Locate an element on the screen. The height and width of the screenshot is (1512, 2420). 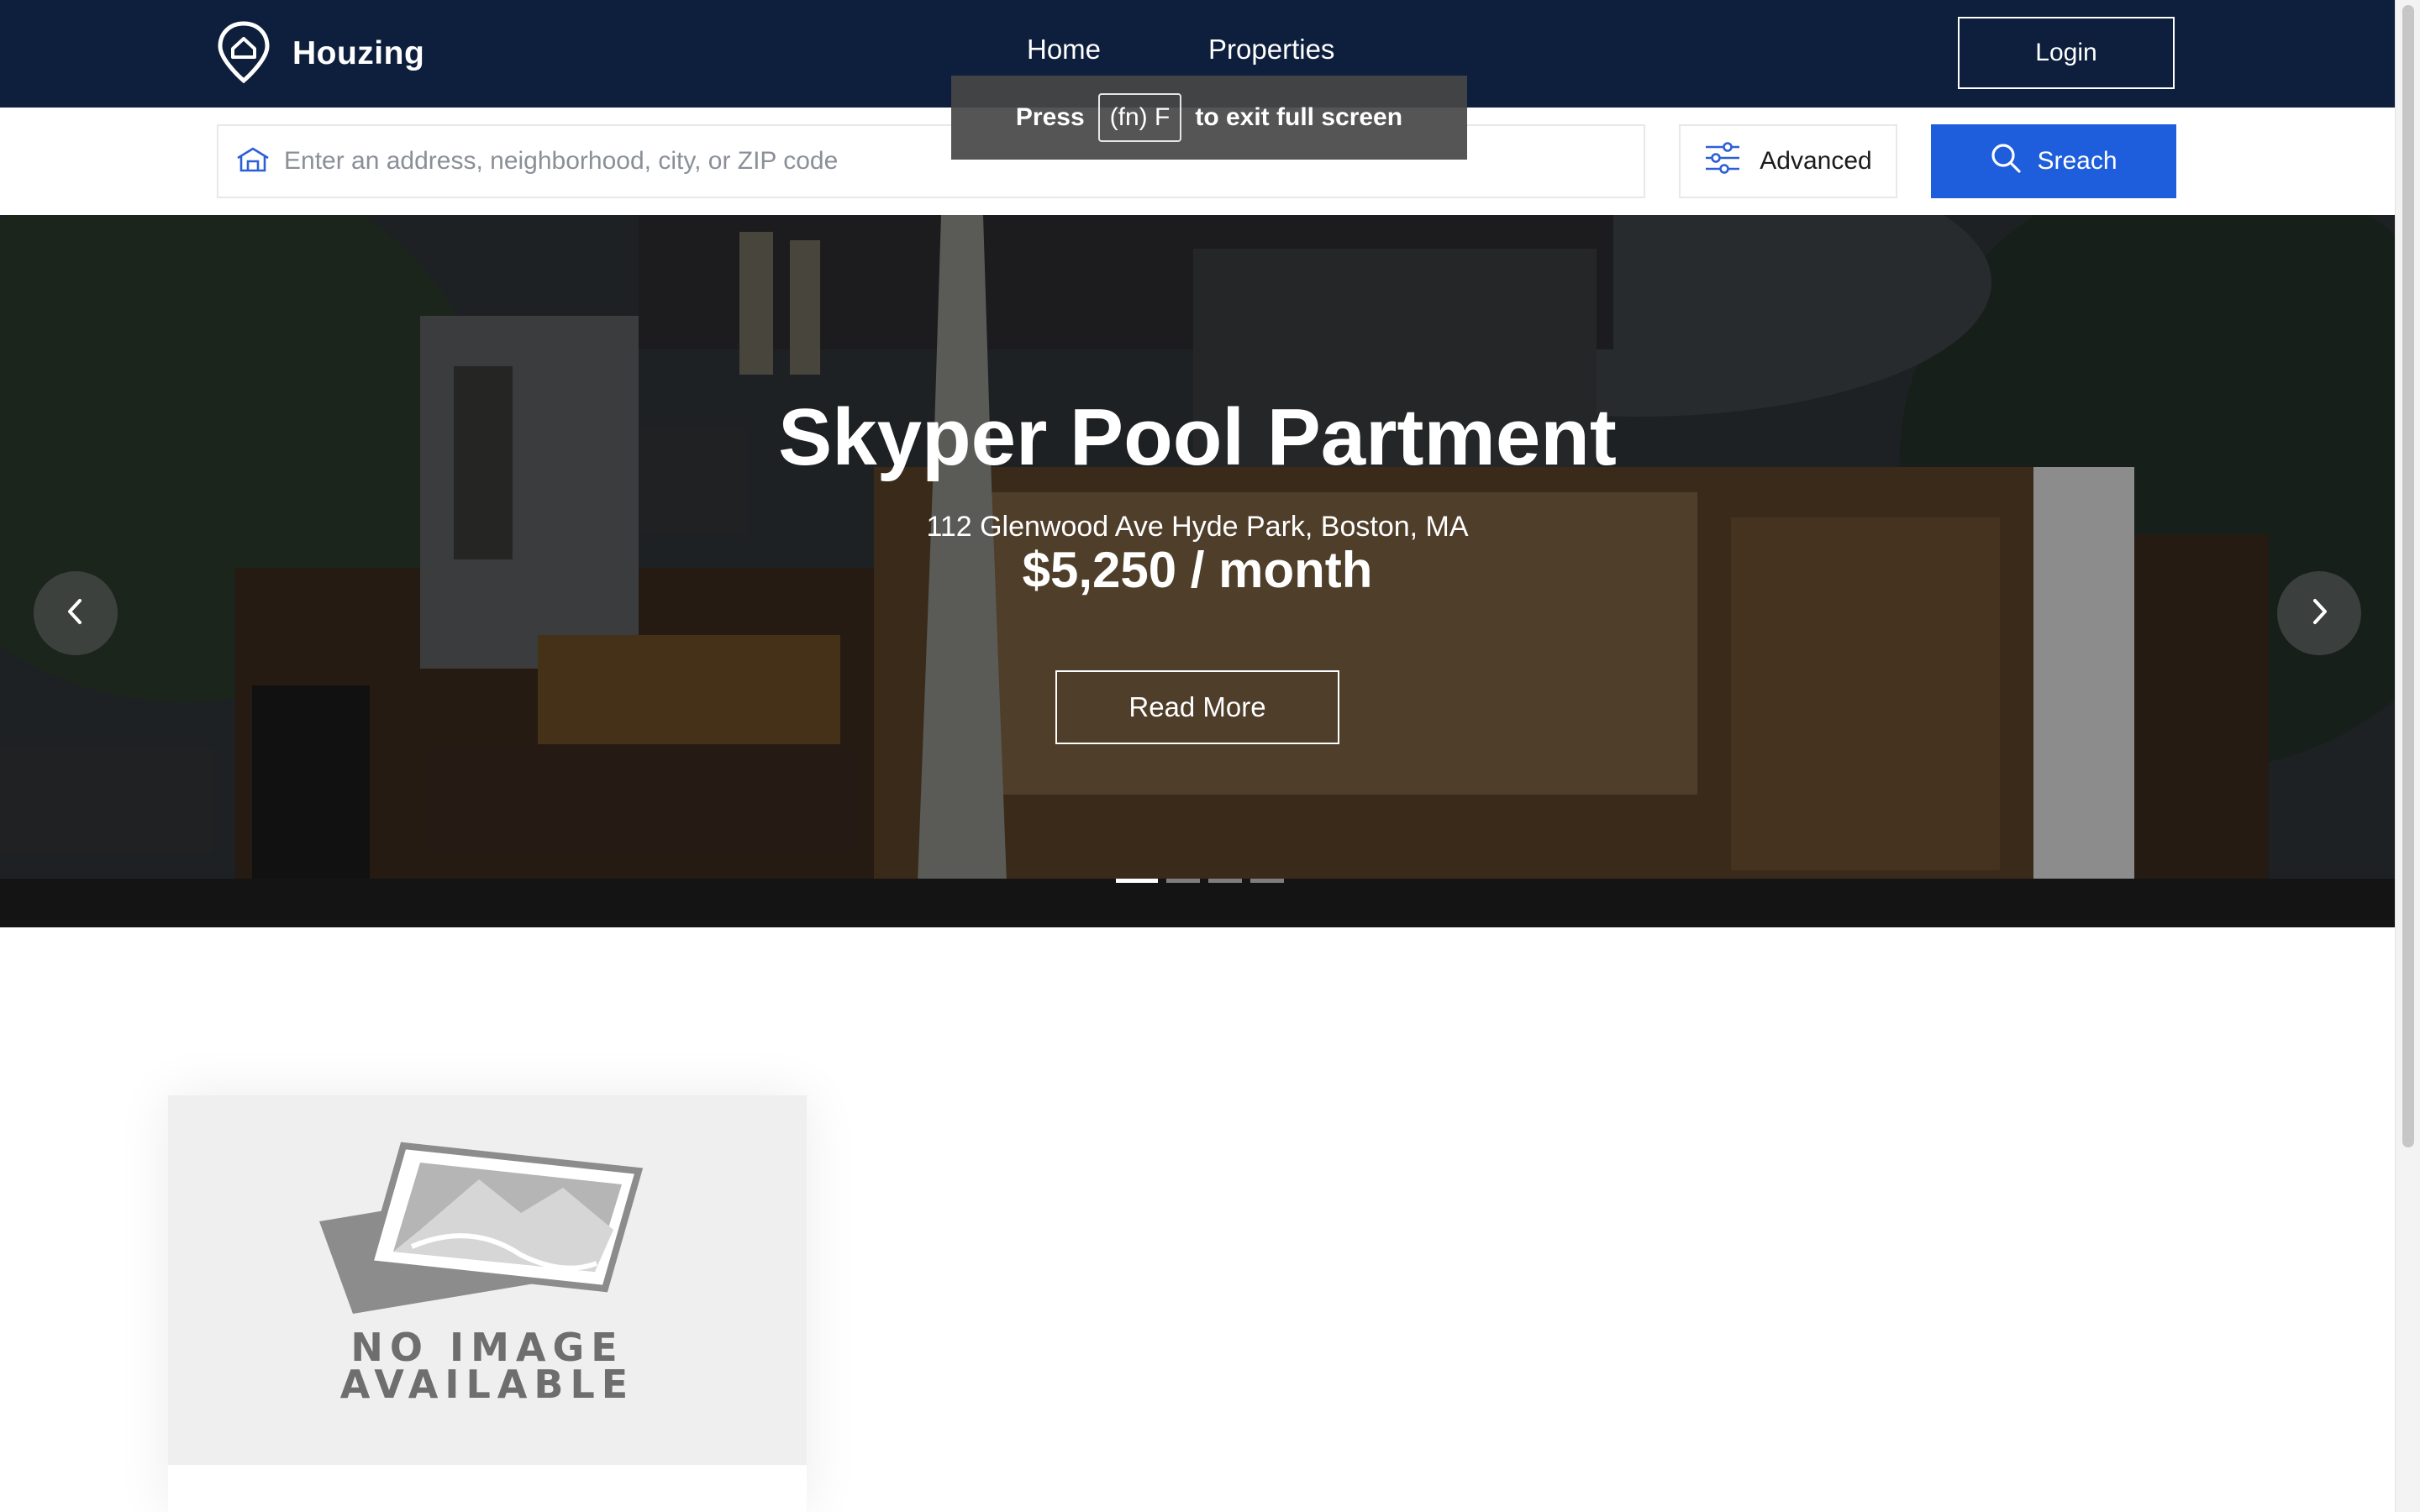
advanced-button: Advanced is located at coordinates (1788, 161).